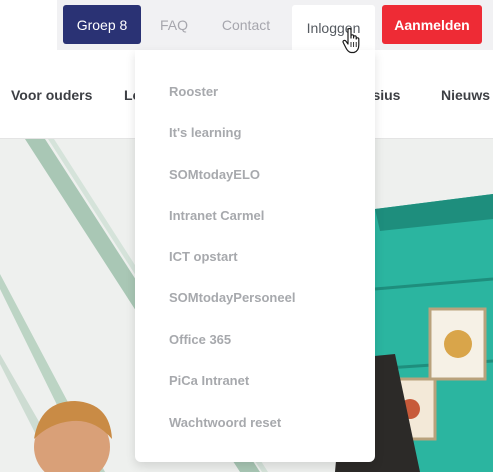  What do you see at coordinates (351, 41) in the screenshot?
I see `hand-pointer-icon` at bounding box center [351, 41].